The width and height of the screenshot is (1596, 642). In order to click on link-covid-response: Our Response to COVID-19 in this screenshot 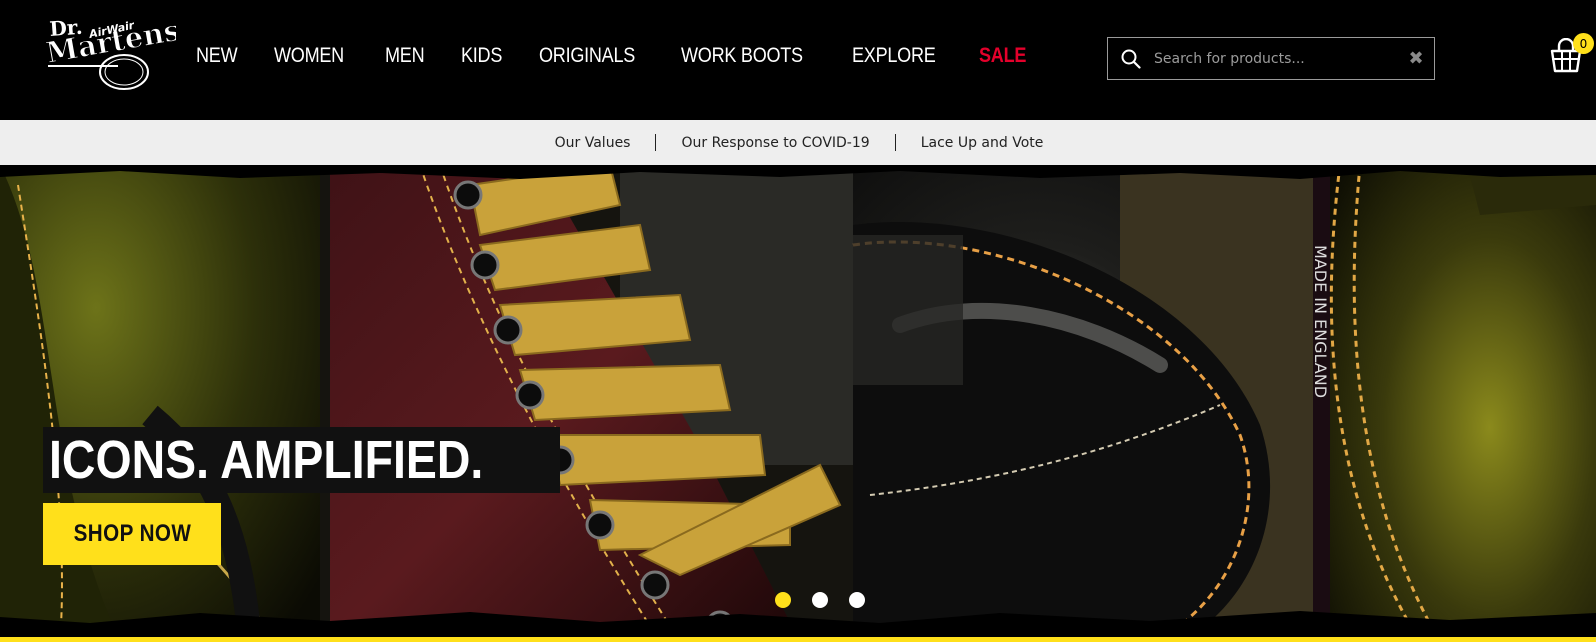, I will do `click(775, 143)`.